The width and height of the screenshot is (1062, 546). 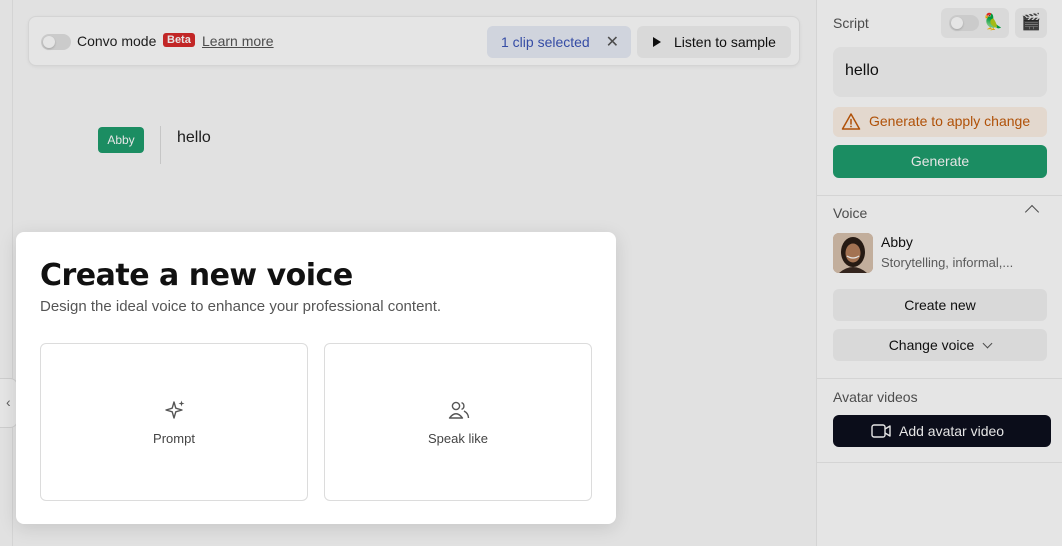 I want to click on sparkle-icon, so click(x=175, y=409).